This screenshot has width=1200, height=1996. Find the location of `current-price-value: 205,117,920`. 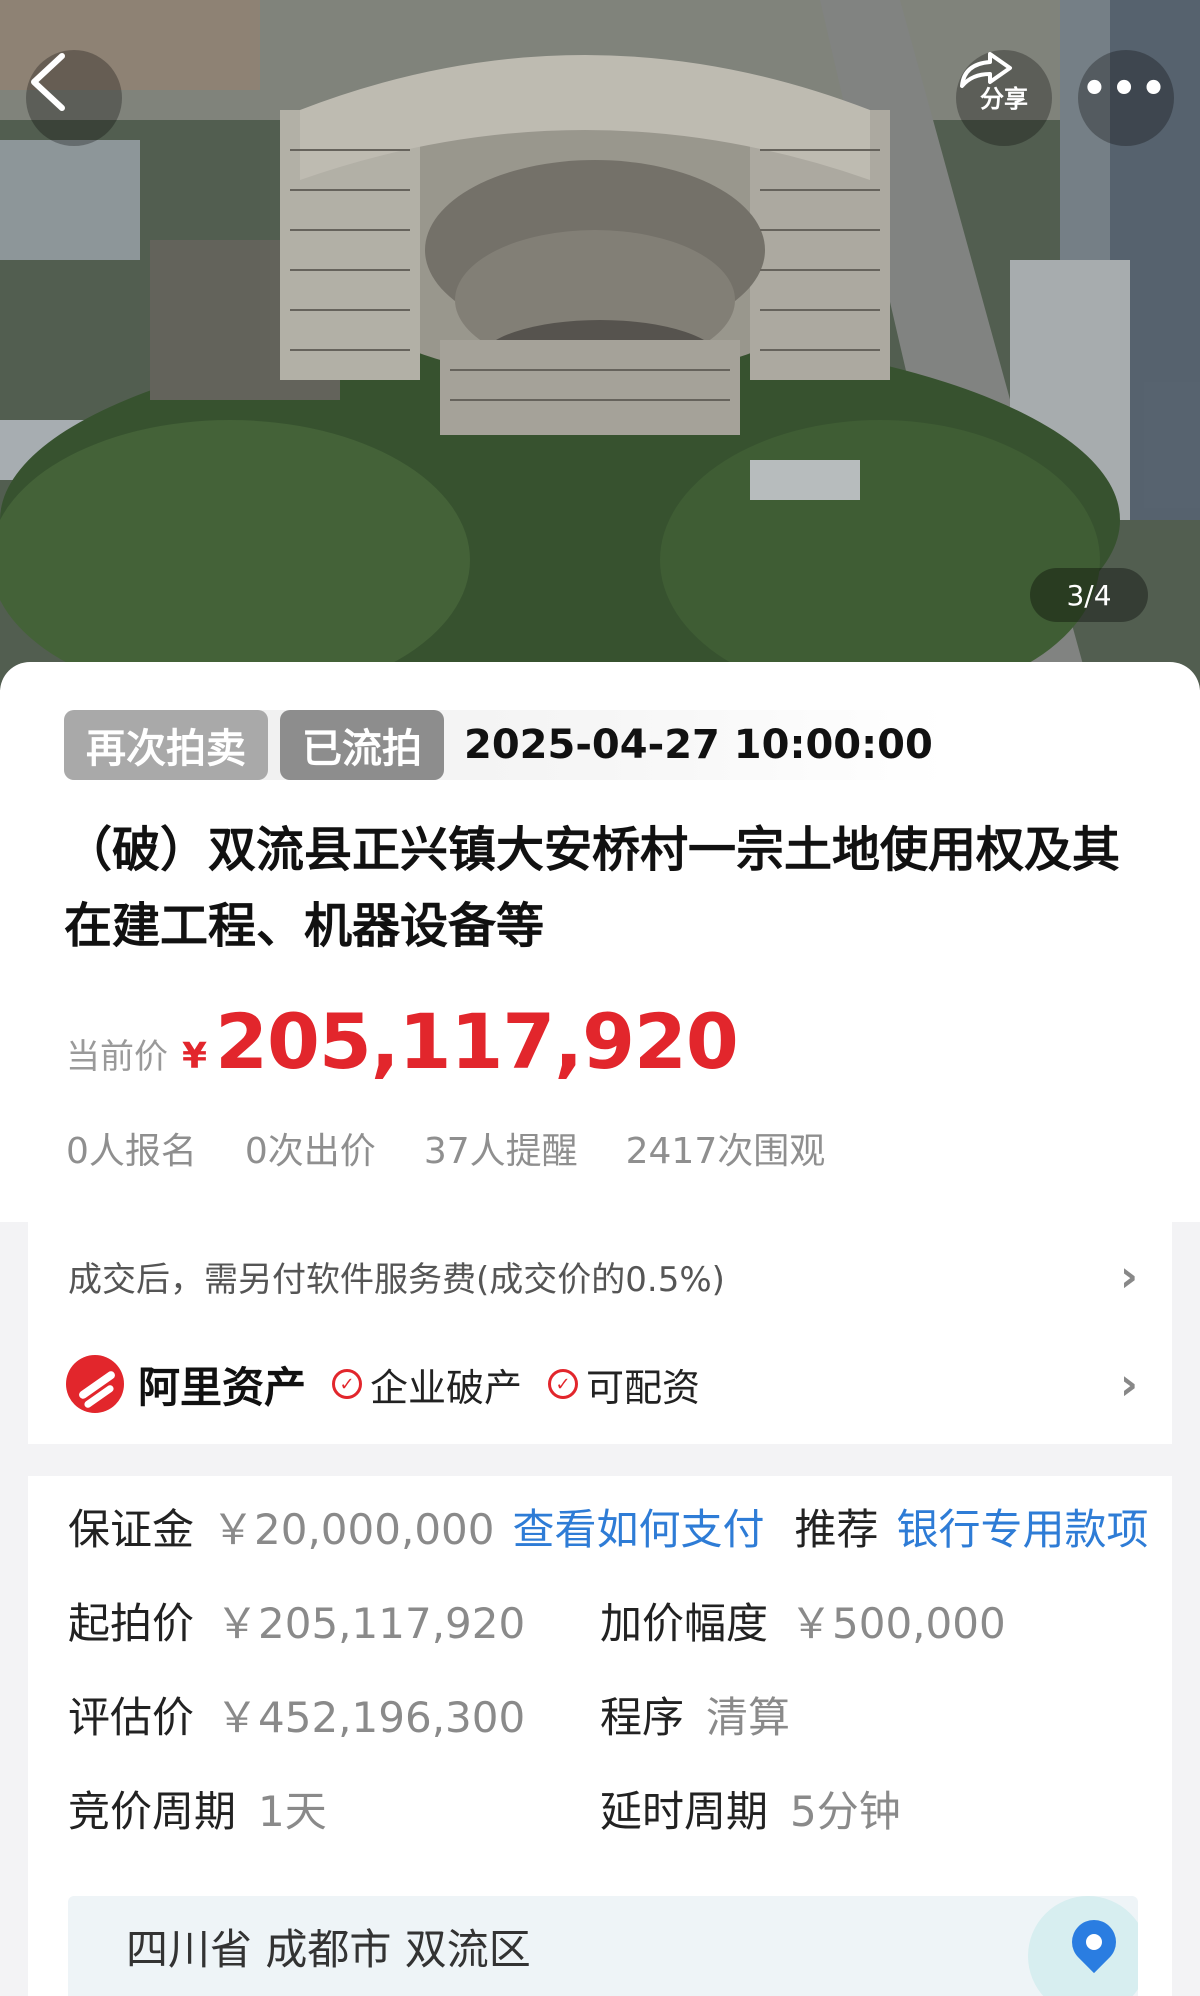

current-price-value: 205,117,920 is located at coordinates (477, 1041).